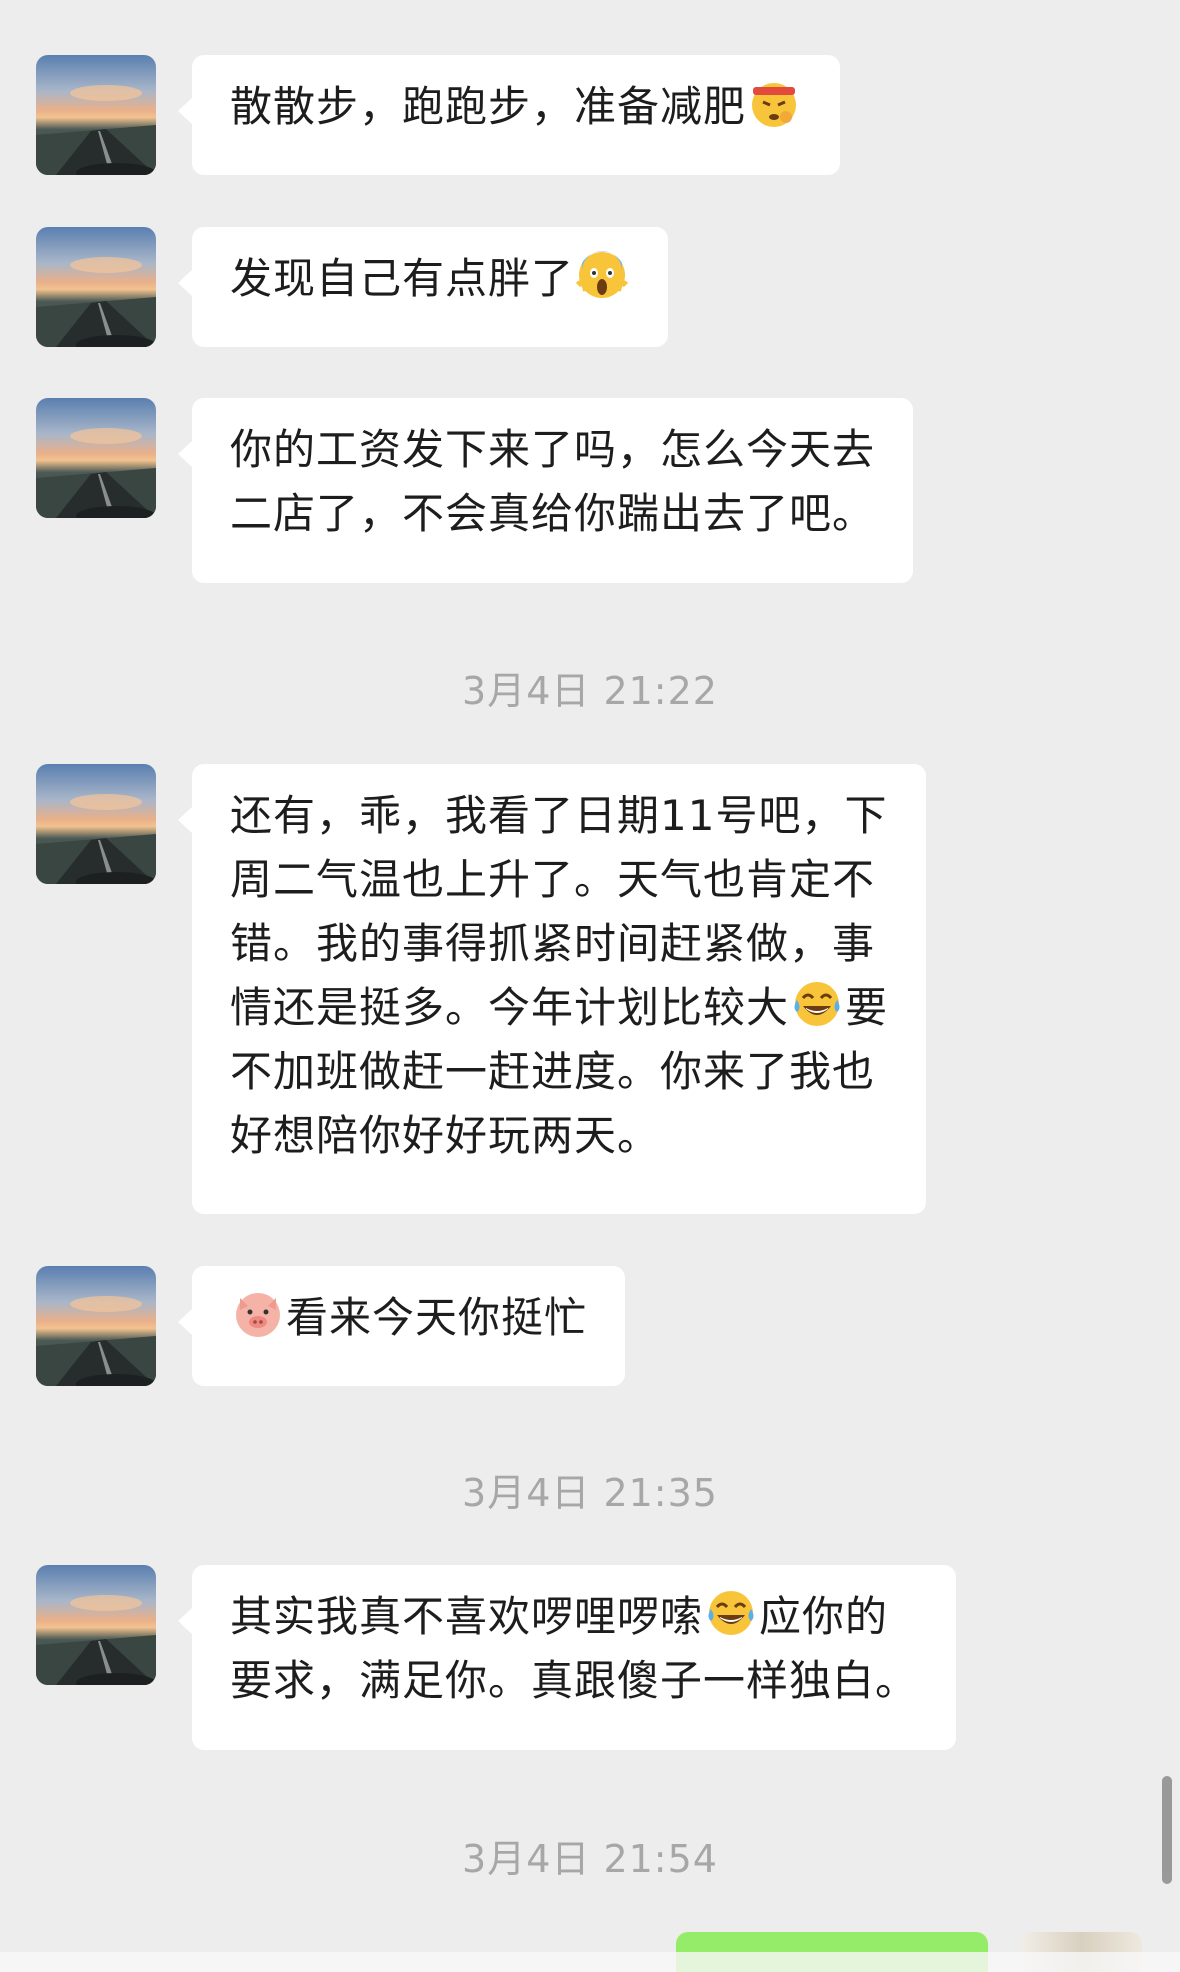 This screenshot has height=1972, width=1180. Describe the element at coordinates (602, 274) in the screenshot. I see `screaming-fear-emoji` at that location.